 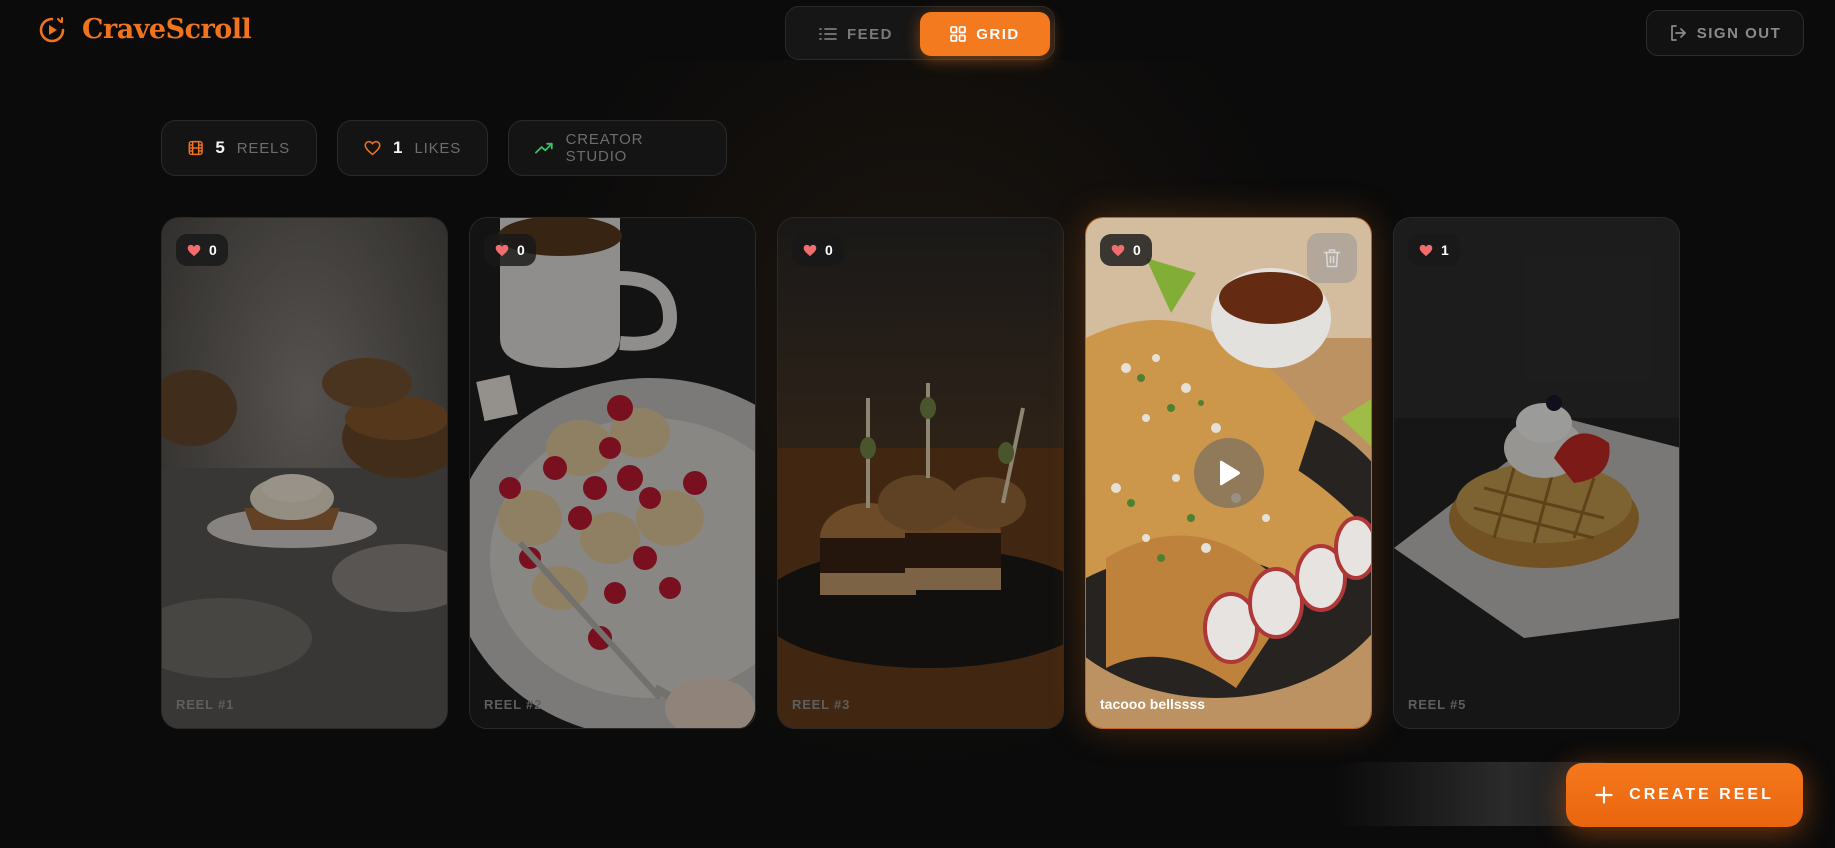 I want to click on sign-out-icon, so click(x=1678, y=33).